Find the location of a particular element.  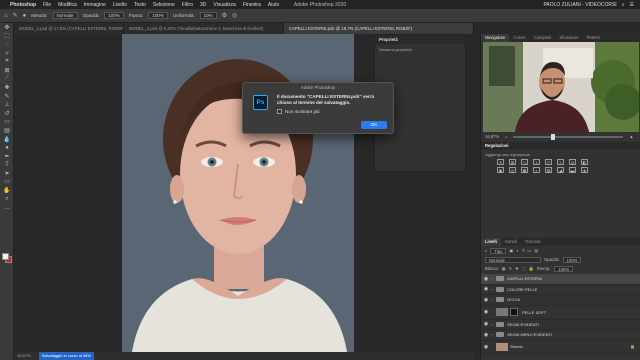

posterize-adjust-icon: ▨ is located at coordinates (548, 170).